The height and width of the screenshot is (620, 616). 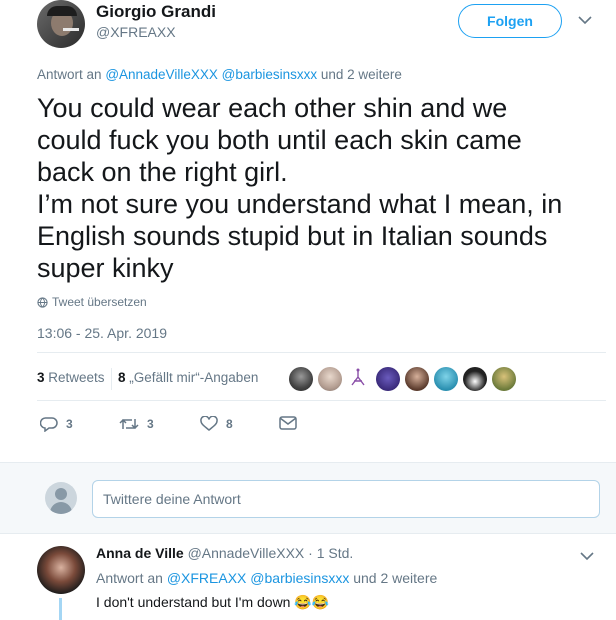 What do you see at coordinates (312, 602) in the screenshot?
I see `laughing-emoji: 😂😂` at bounding box center [312, 602].